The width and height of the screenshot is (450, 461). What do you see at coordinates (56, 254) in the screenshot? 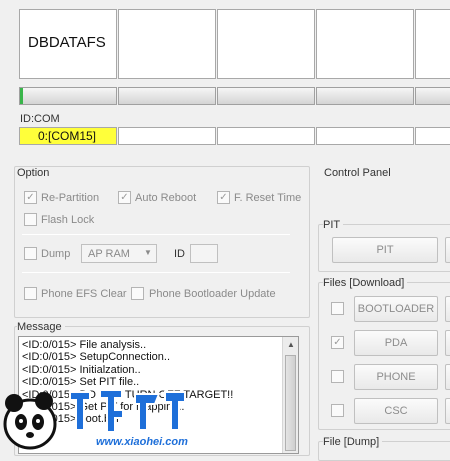
I see `dump-label: Dump` at bounding box center [56, 254].